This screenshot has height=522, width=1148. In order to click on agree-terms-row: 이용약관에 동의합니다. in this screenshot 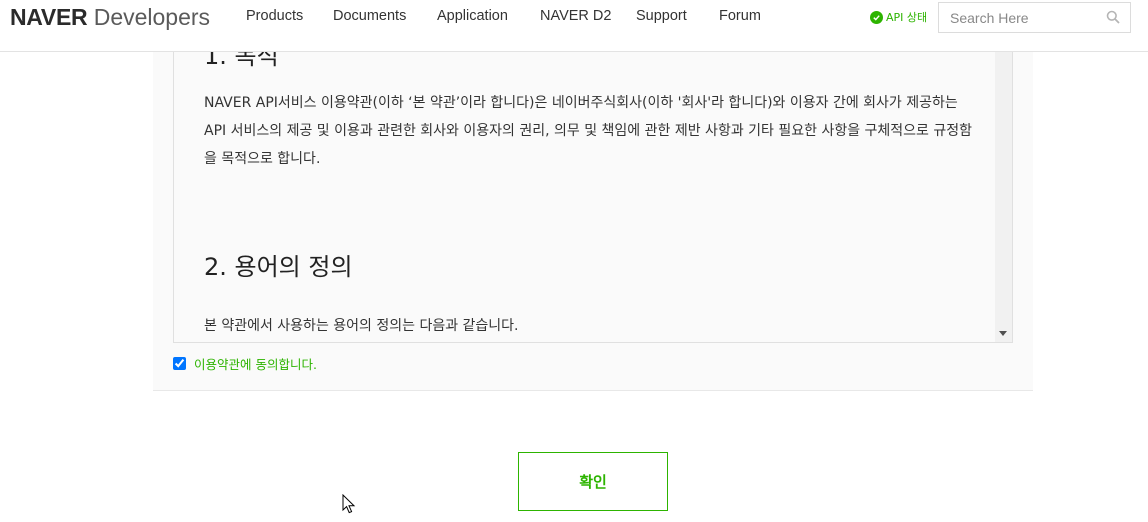, I will do `click(245, 363)`.